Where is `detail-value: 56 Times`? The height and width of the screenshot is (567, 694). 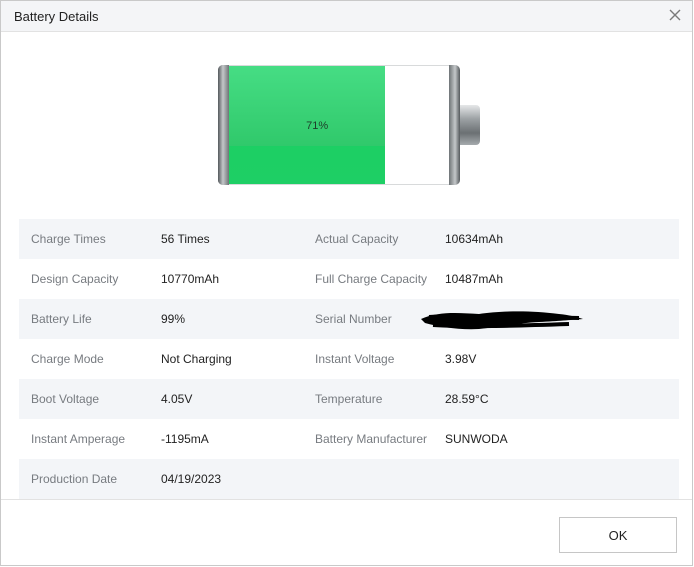
detail-value: 56 Times is located at coordinates (185, 239).